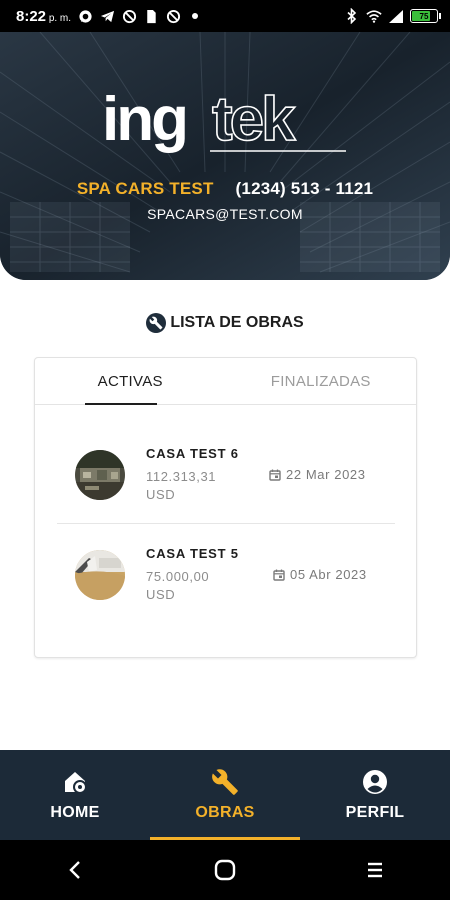  I want to click on obra-date: 22 Mar 2023, so click(317, 474).